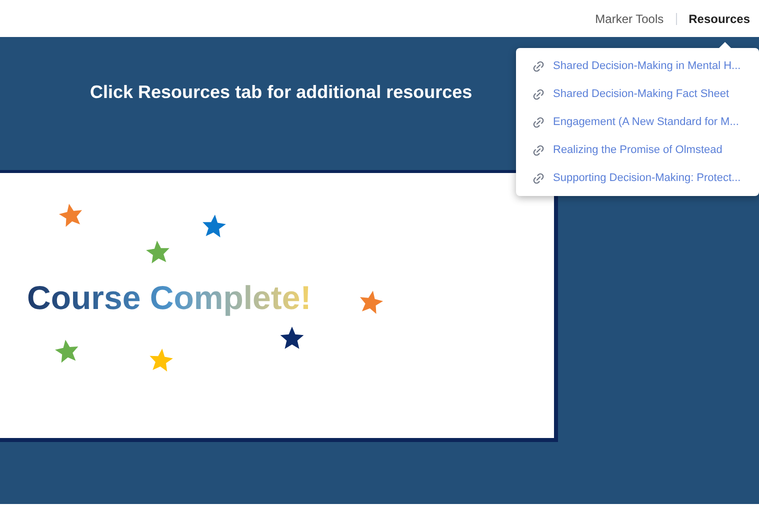 Image resolution: width=759 pixels, height=508 pixels. I want to click on nav-tab: Marker Tools, so click(629, 19).